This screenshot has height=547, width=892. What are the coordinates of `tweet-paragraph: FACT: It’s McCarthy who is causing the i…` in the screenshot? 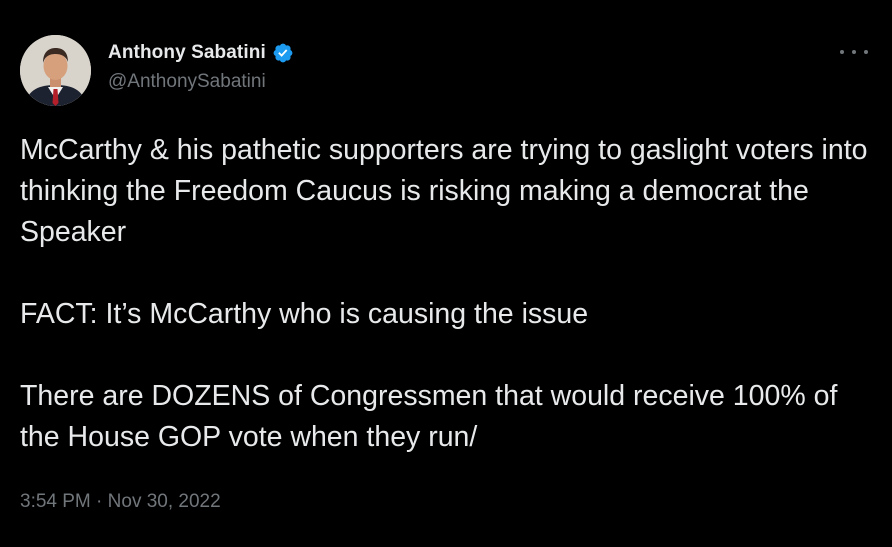 It's located at (304, 314).